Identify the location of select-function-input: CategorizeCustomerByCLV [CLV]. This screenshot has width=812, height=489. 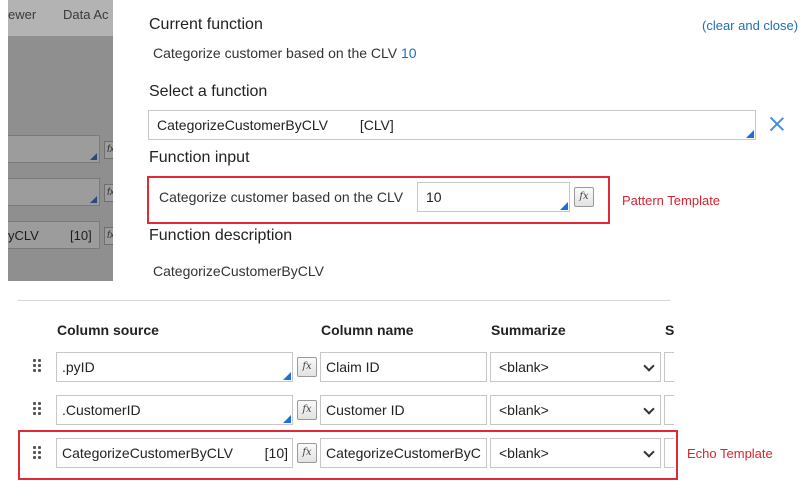
(452, 125).